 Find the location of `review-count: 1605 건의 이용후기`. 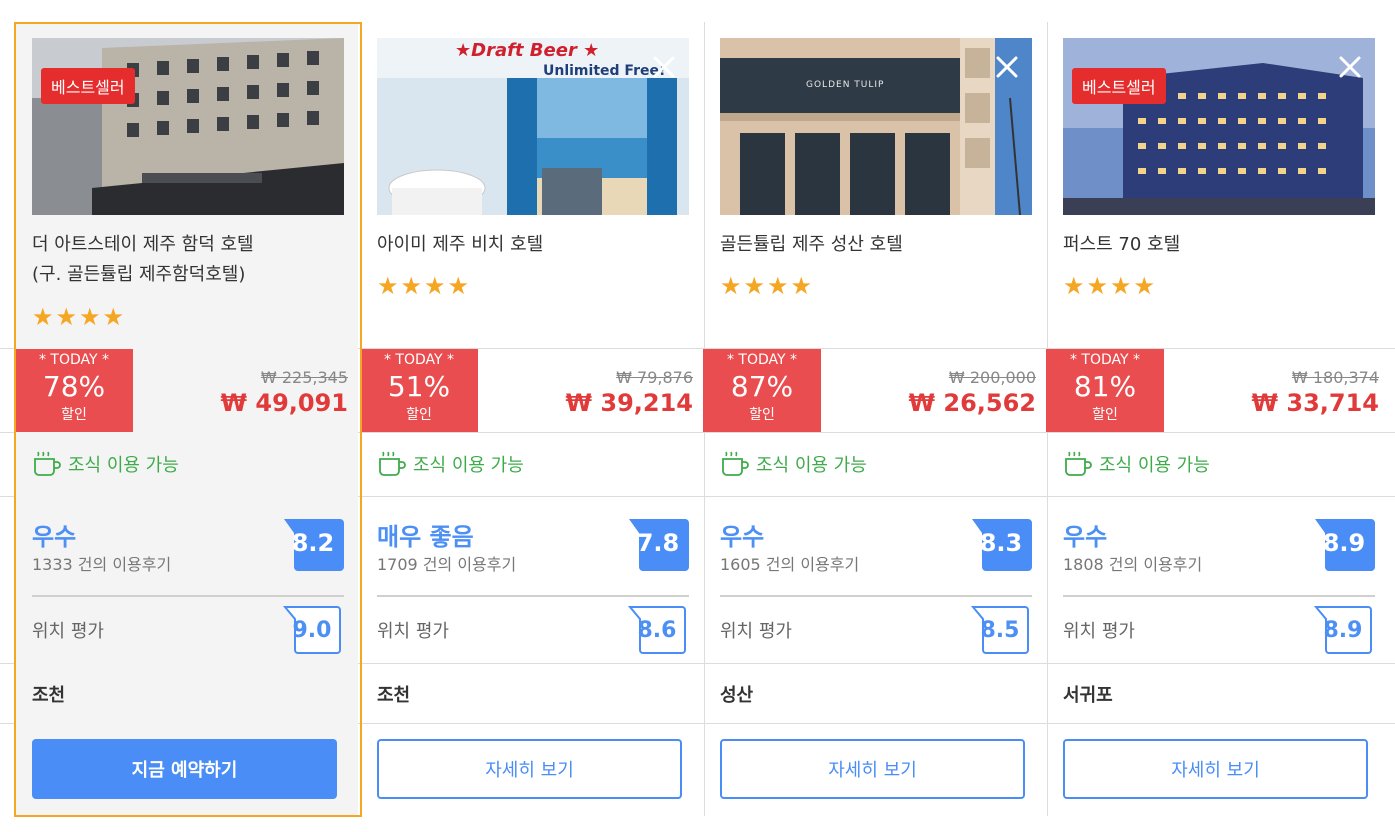

review-count: 1605 건의 이용후기 is located at coordinates (789, 563).